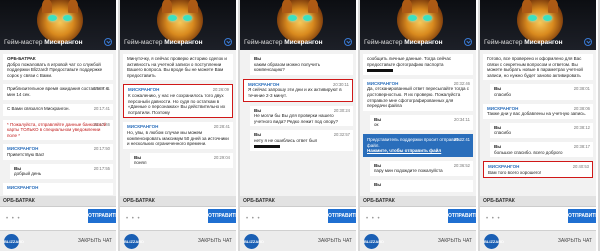 Image resolution: width=600 pixels, height=251 pixels. Describe the element at coordinates (61, 171) in the screenshot. I see `user-message: Вы 20:17:55 добрый день` at that location.